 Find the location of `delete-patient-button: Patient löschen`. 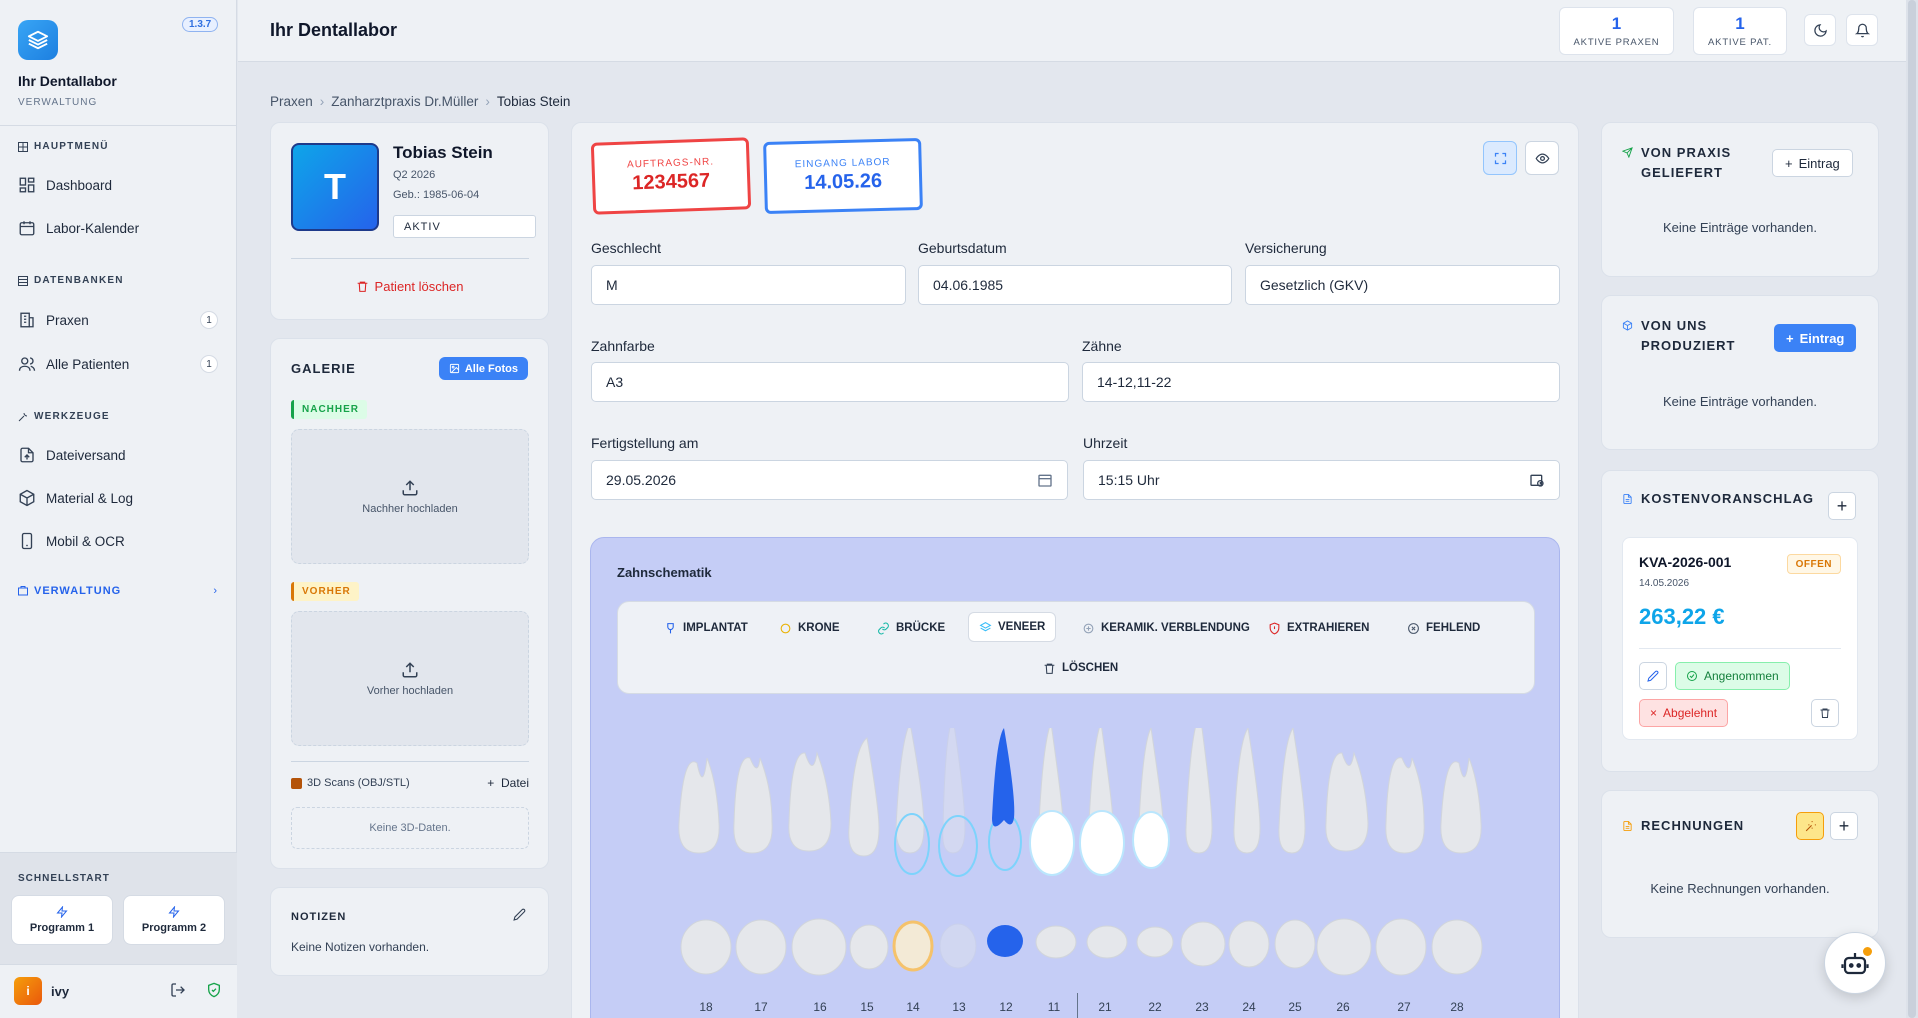

delete-patient-button: Patient löschen is located at coordinates (409, 286).